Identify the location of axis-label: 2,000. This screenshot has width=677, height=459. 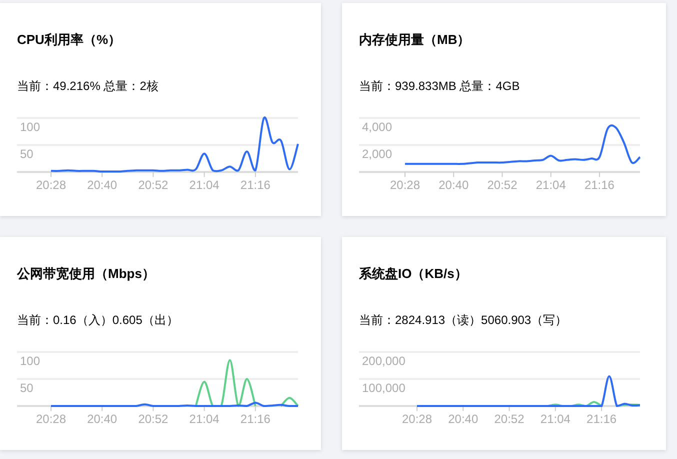
(377, 154).